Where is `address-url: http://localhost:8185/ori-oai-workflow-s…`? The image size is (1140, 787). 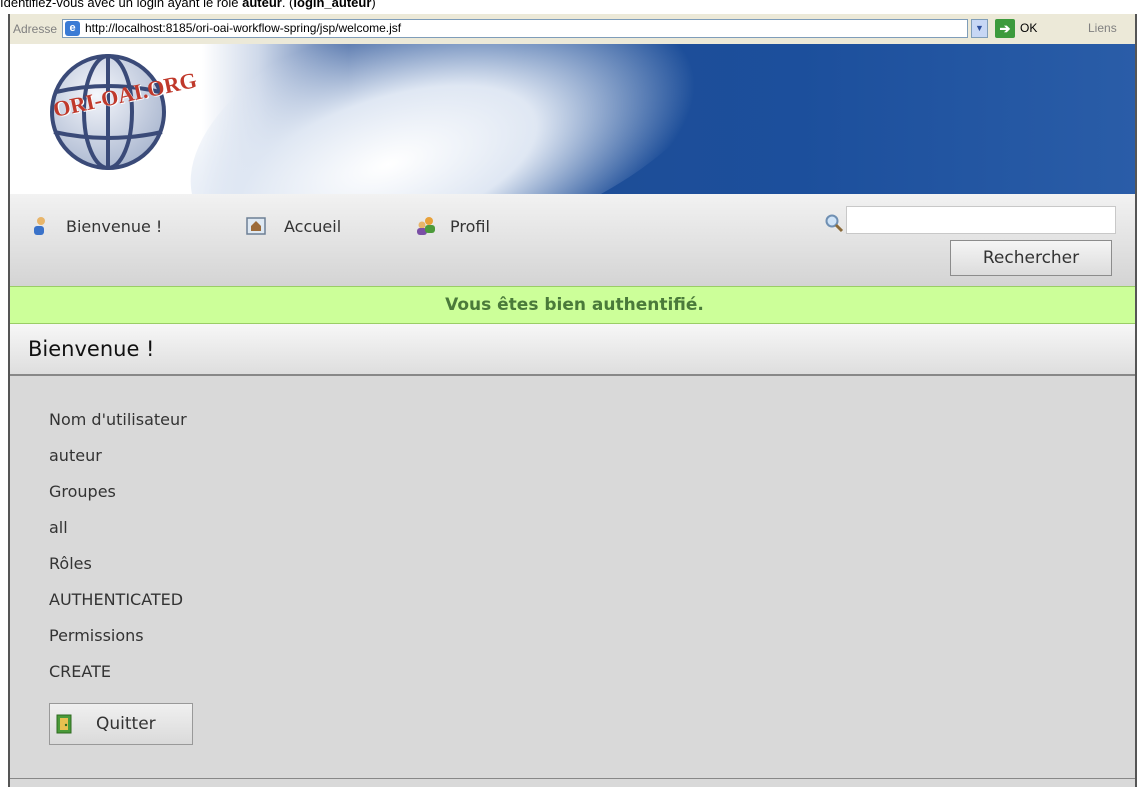 address-url: http://localhost:8185/ori-oai-workflow-s… is located at coordinates (243, 28).